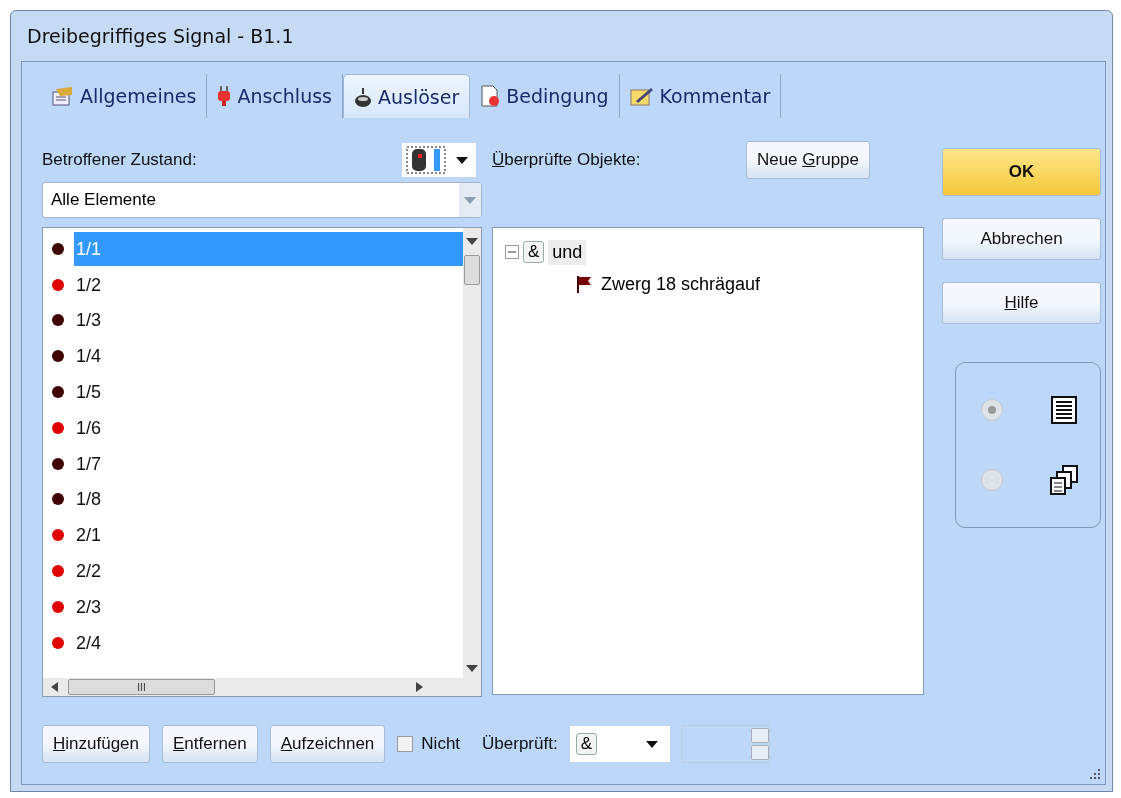 Image resolution: width=1121 pixels, height=798 pixels. I want to click on list-item: 2/4, so click(268, 642).